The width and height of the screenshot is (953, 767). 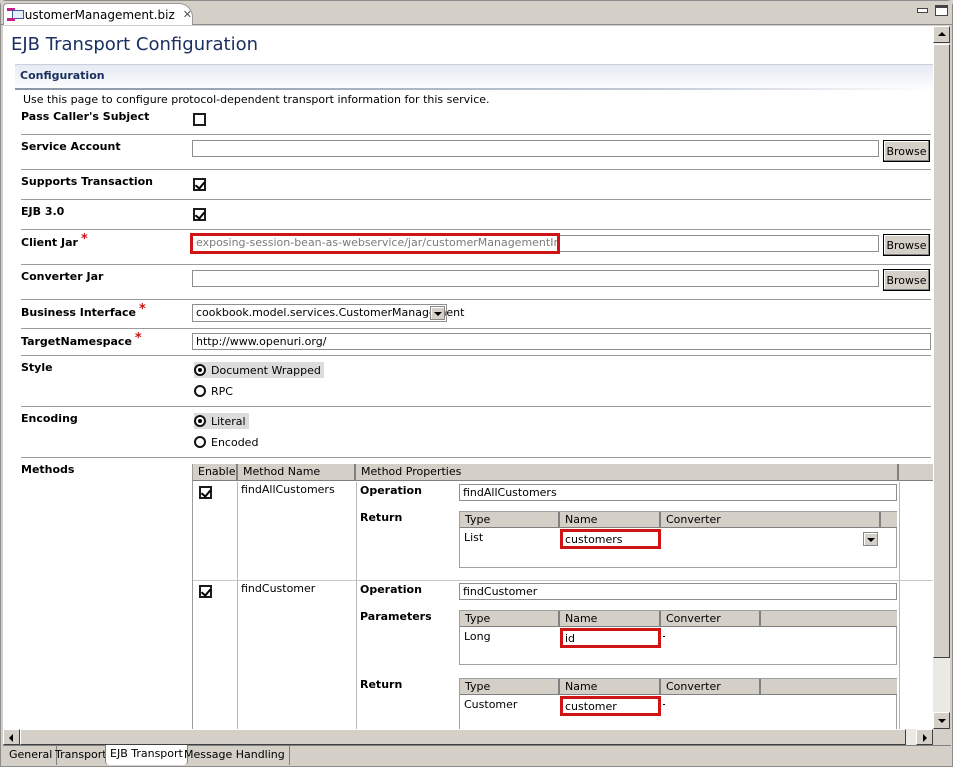 What do you see at coordinates (288, 489) in the screenshot?
I see `method-name: findAllCustomers` at bounding box center [288, 489].